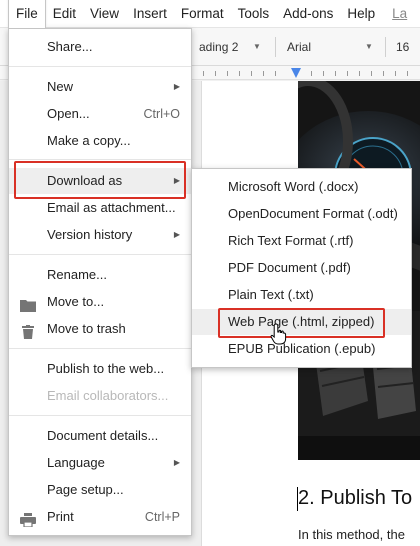  I want to click on menu-item-print: Print Ctrl+P, so click(100, 517).